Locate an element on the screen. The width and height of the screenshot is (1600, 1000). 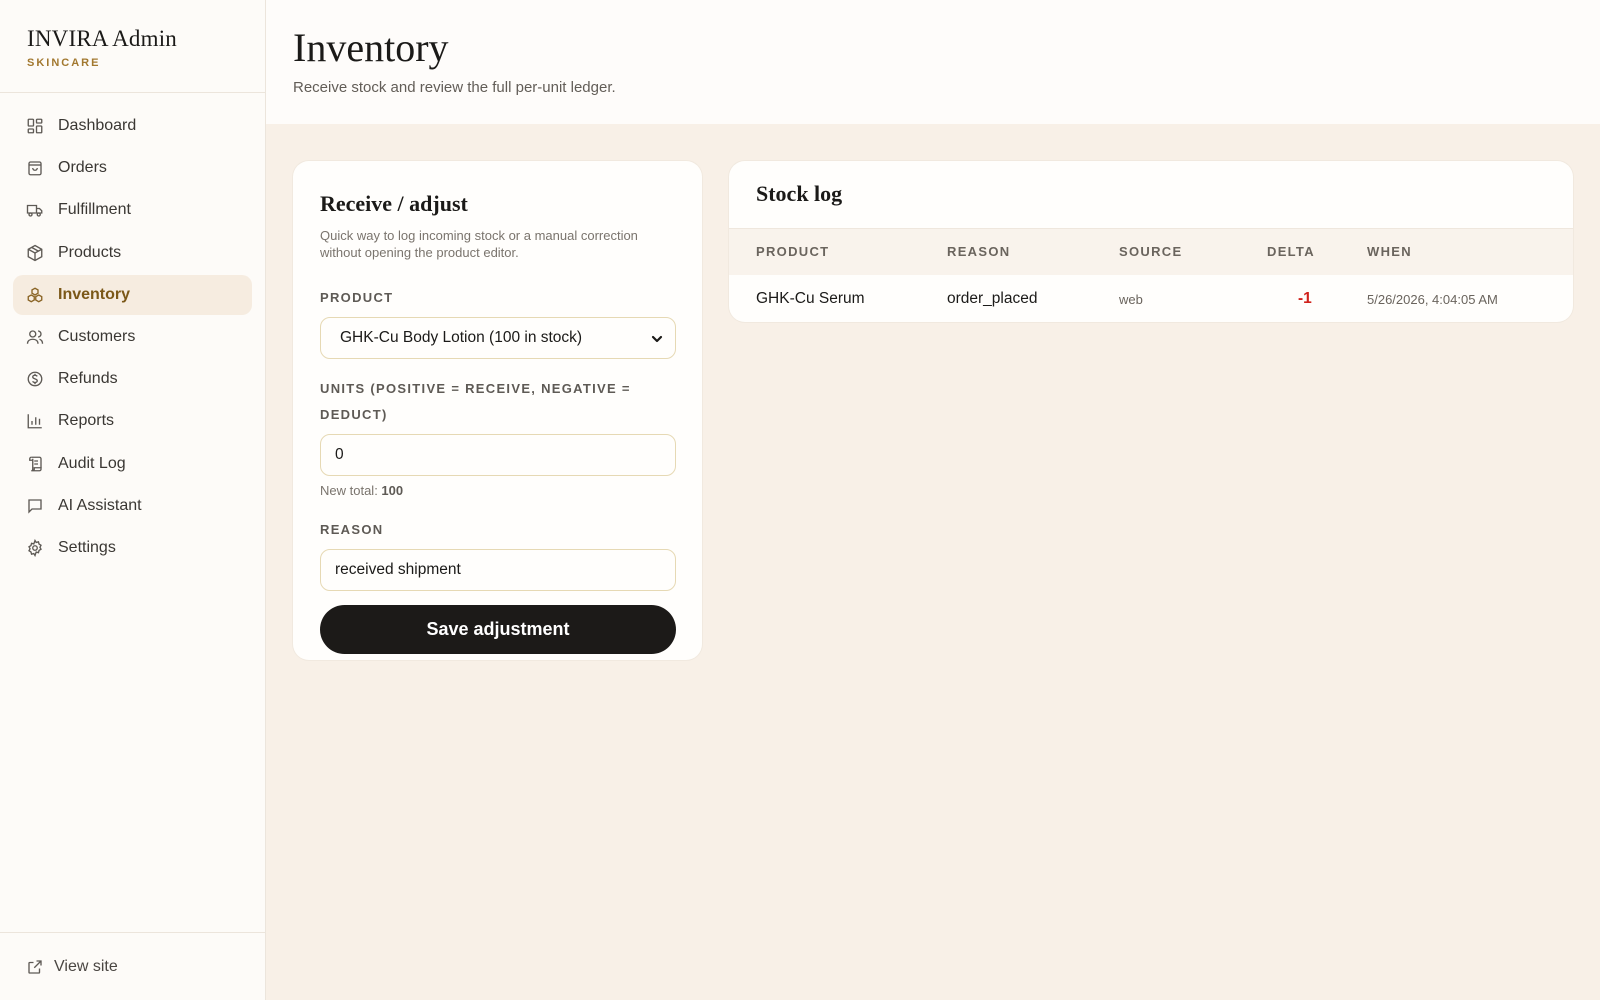
card-title: Receive / adjust is located at coordinates (394, 203).